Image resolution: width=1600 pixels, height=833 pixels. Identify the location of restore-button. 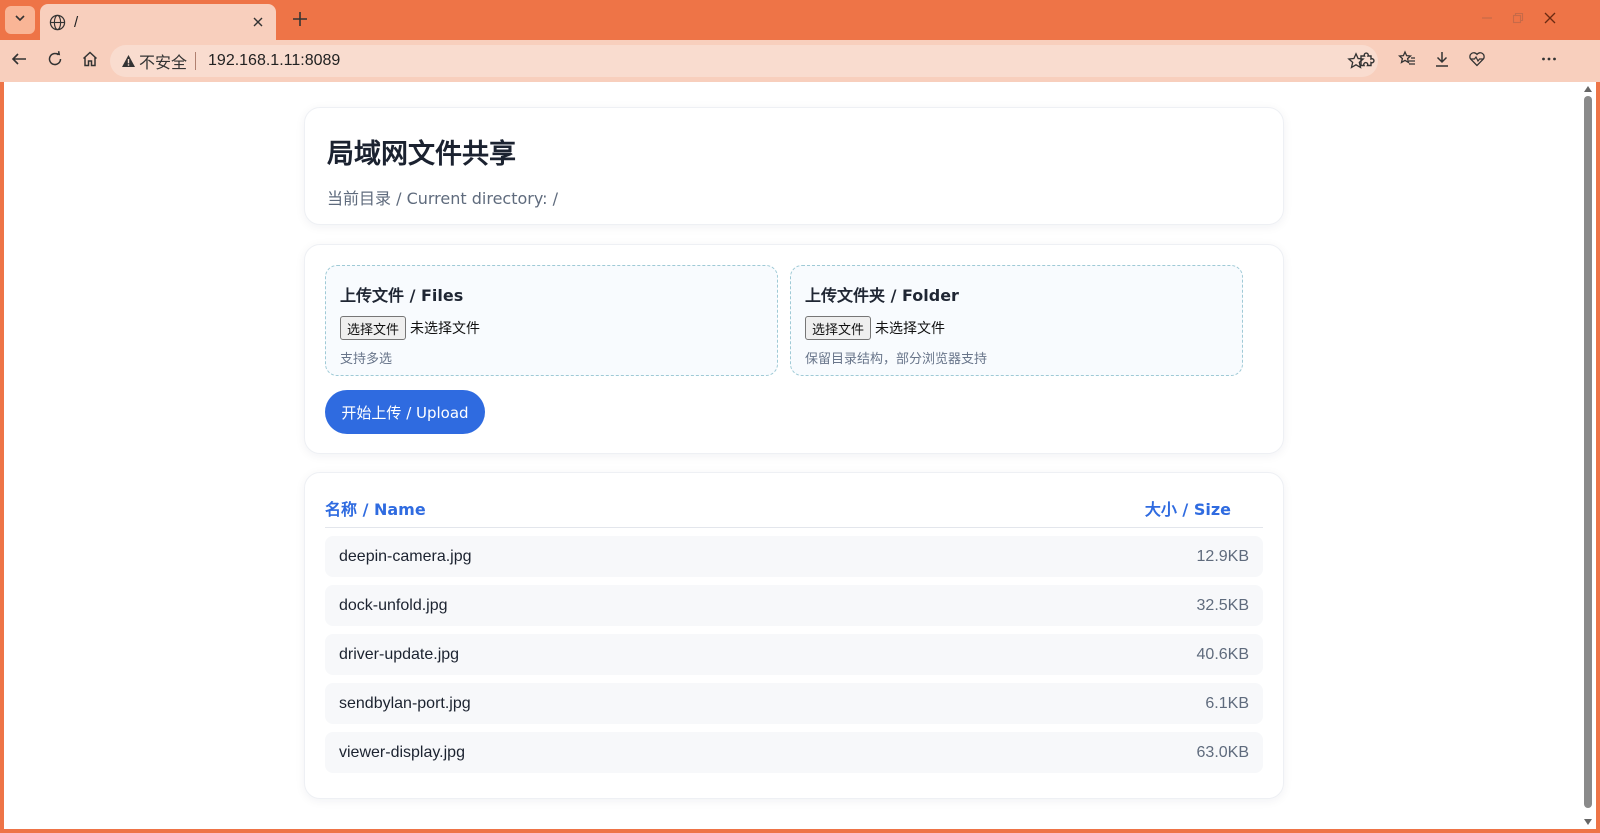
(1518, 20).